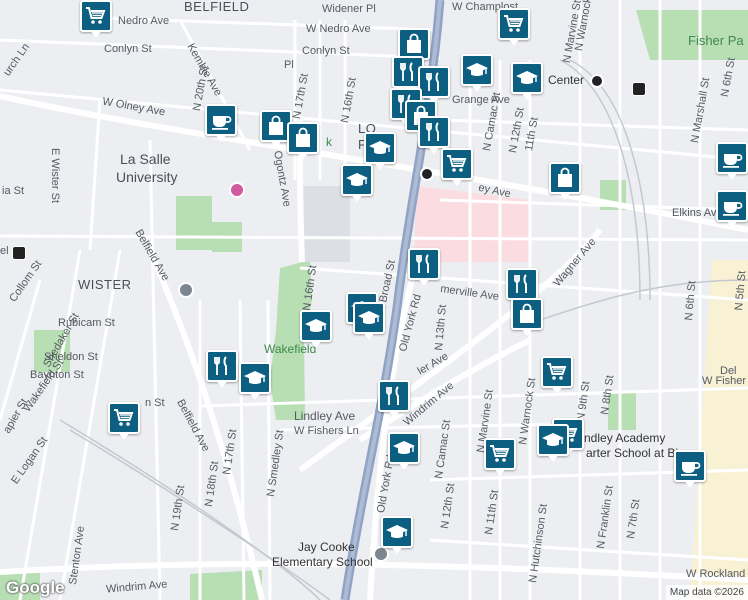 Image resolution: width=748 pixels, height=600 pixels. Describe the element at coordinates (13, 191) in the screenshot. I see `street-label-ia-st: ia St` at that location.